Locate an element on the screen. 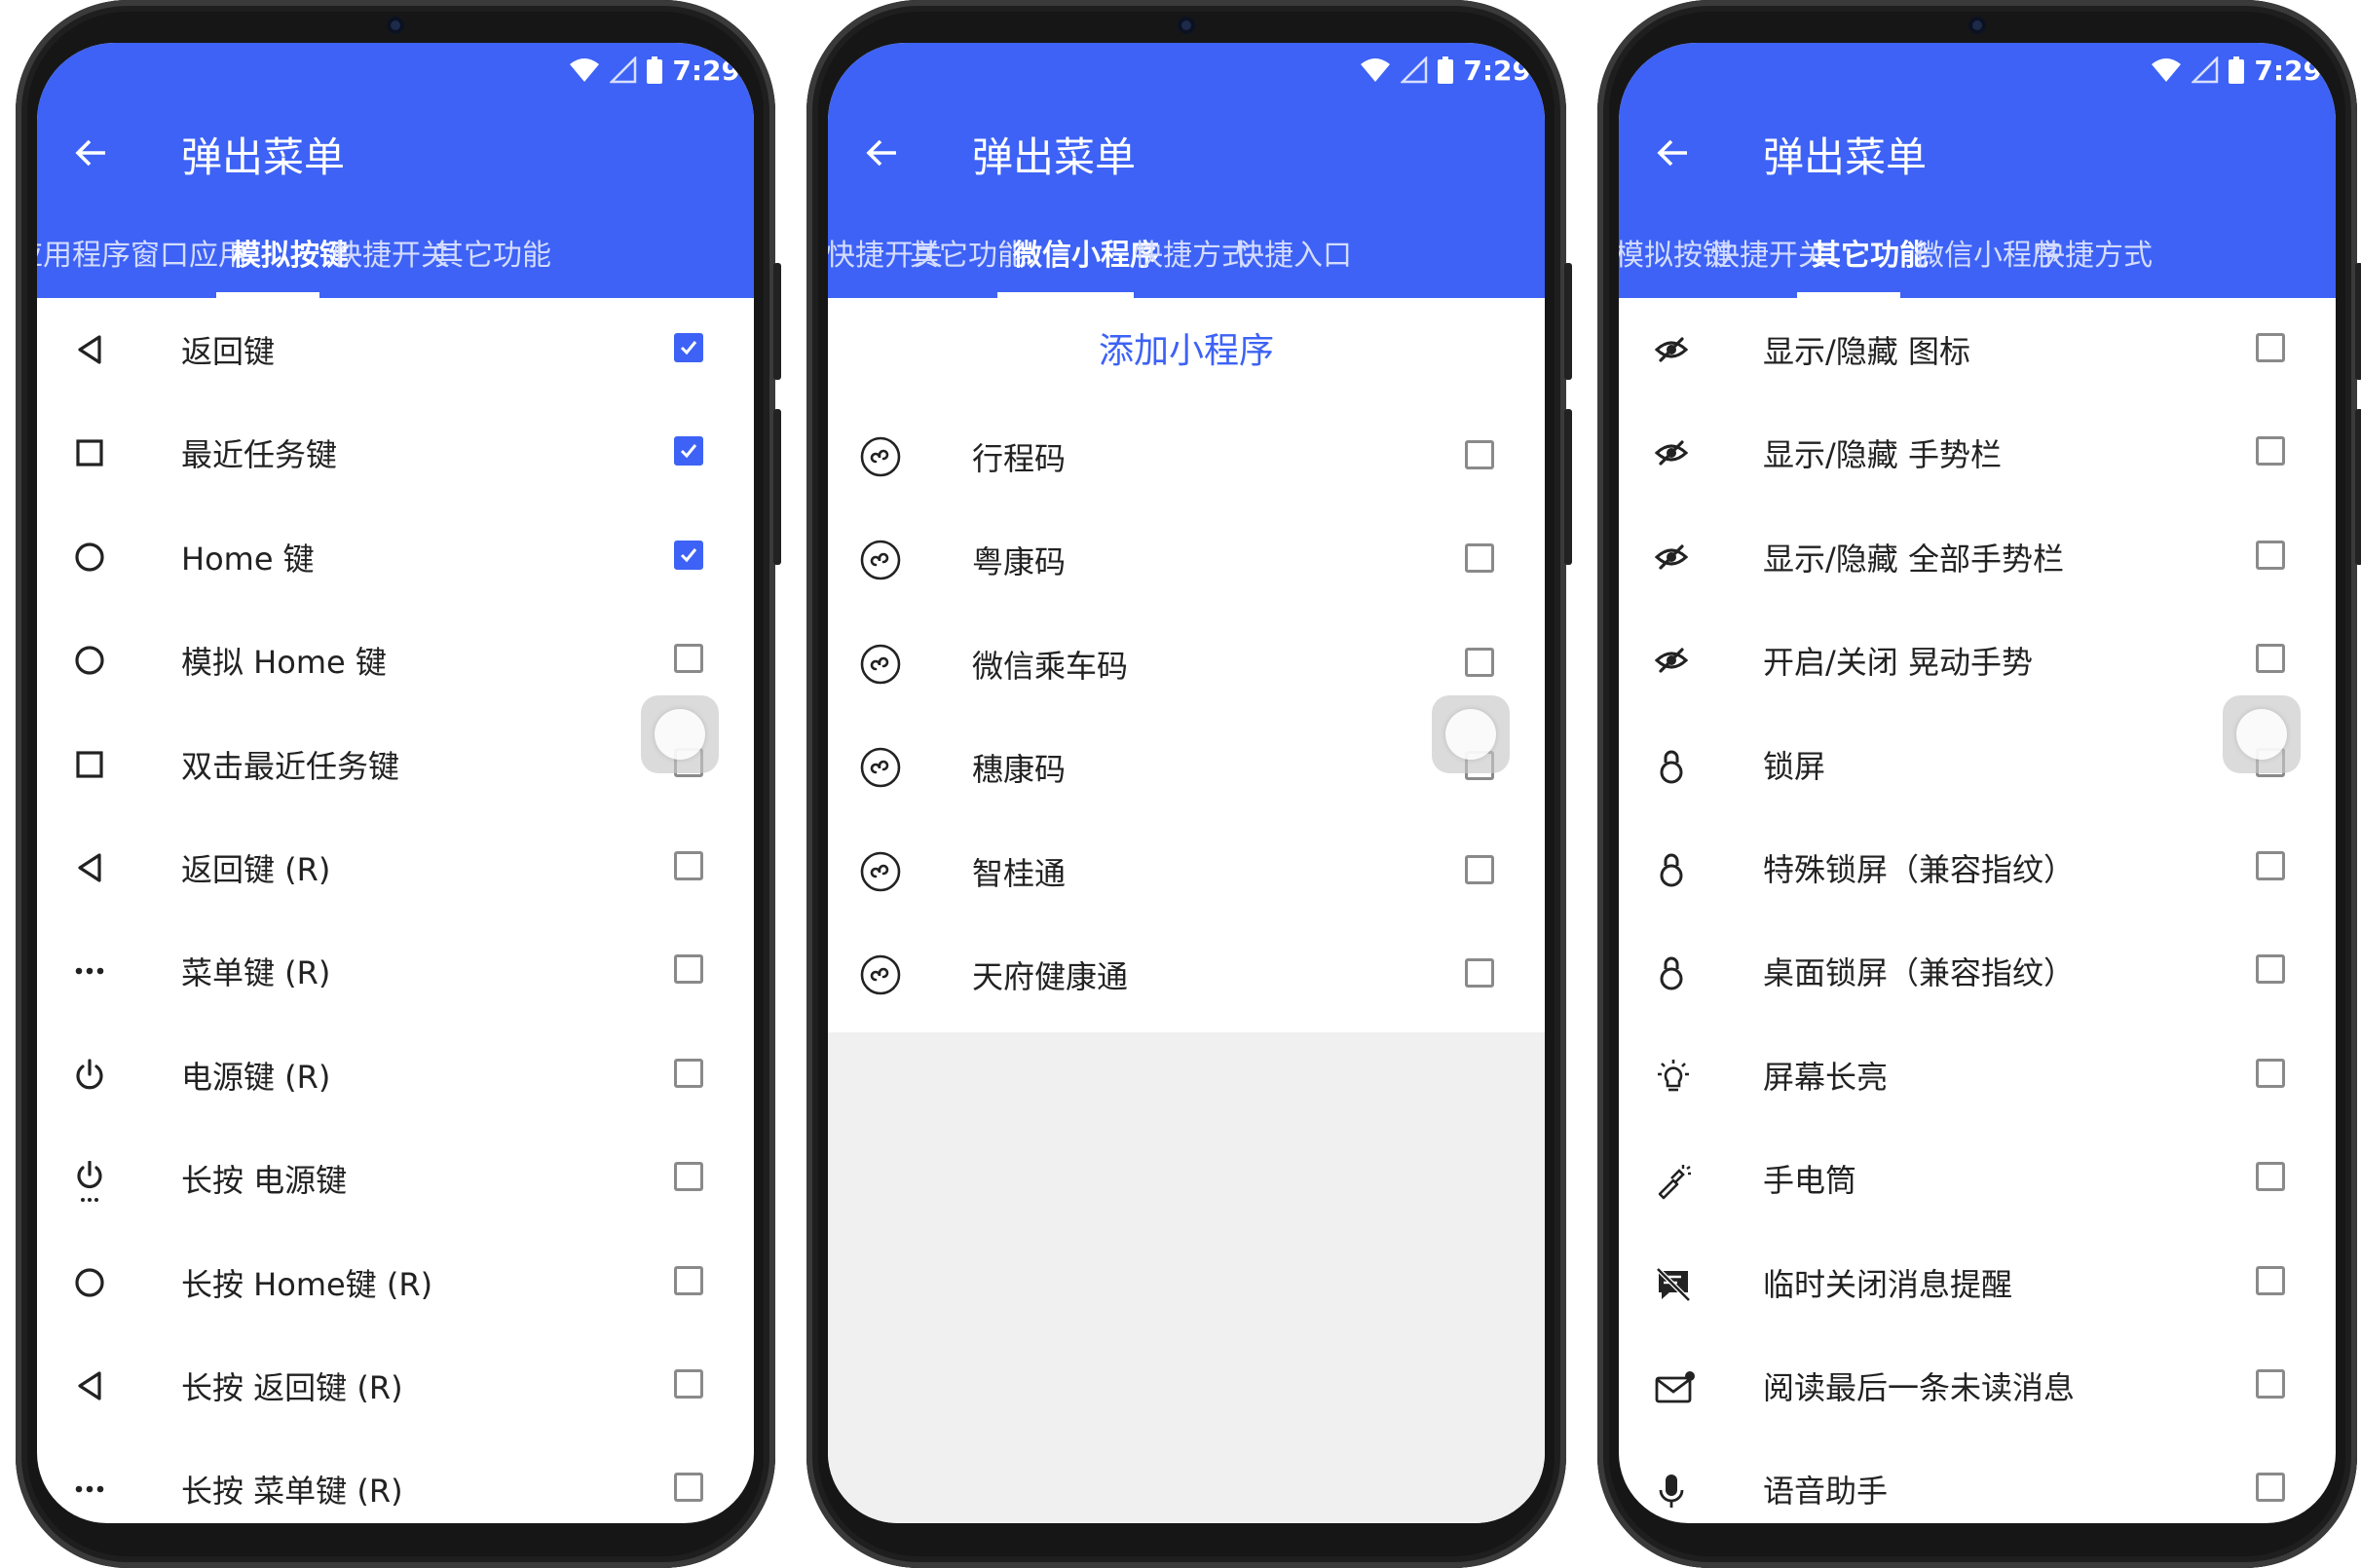  list-item: 语音助手 is located at coordinates (1977, 1480).